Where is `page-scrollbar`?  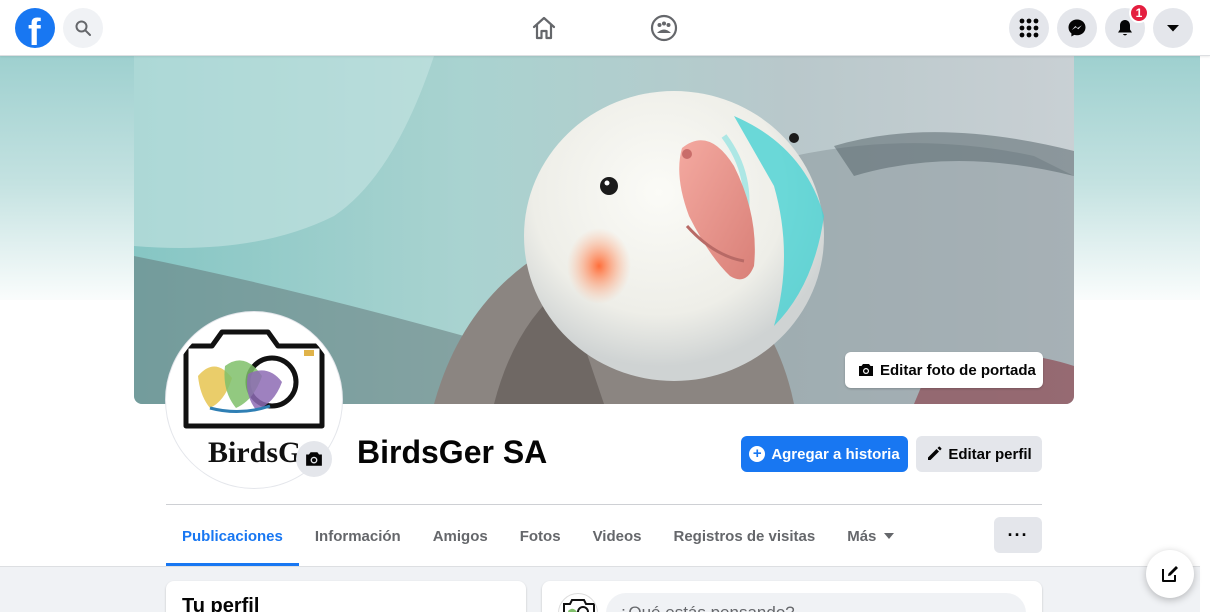
page-scrollbar is located at coordinates (1205, 334).